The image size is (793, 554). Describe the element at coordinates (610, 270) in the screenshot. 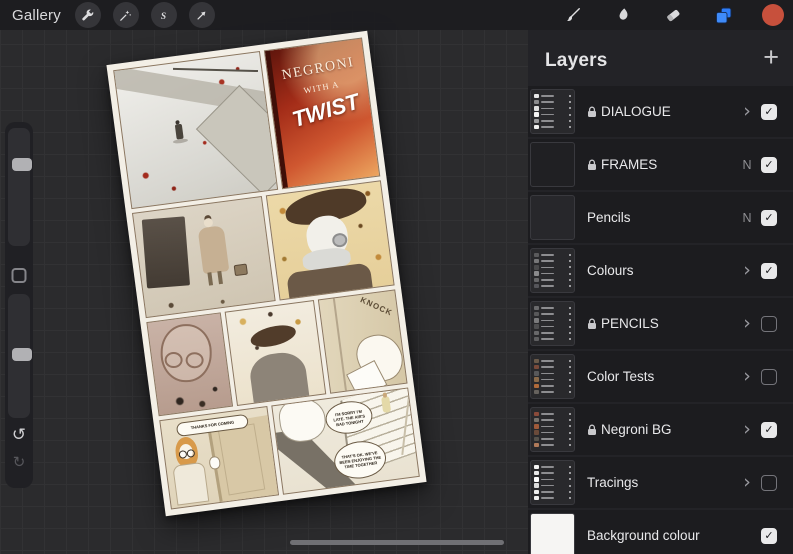

I see `layer-name: Colours` at that location.